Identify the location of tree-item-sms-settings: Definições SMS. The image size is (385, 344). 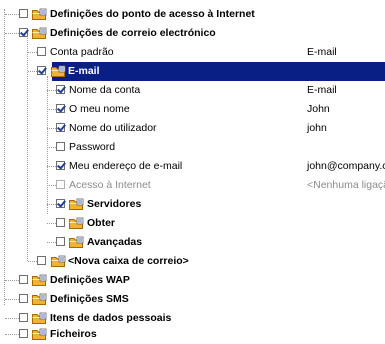
(192, 299).